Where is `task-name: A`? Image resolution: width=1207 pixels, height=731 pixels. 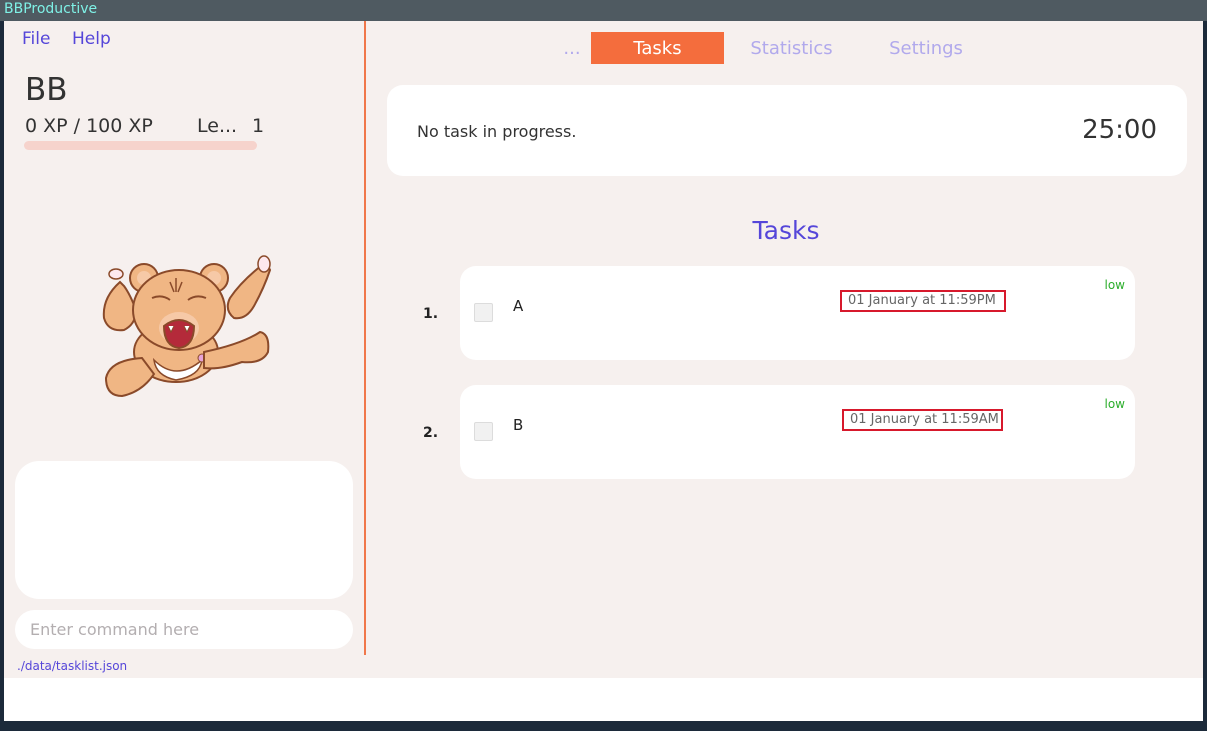
task-name: A is located at coordinates (518, 306).